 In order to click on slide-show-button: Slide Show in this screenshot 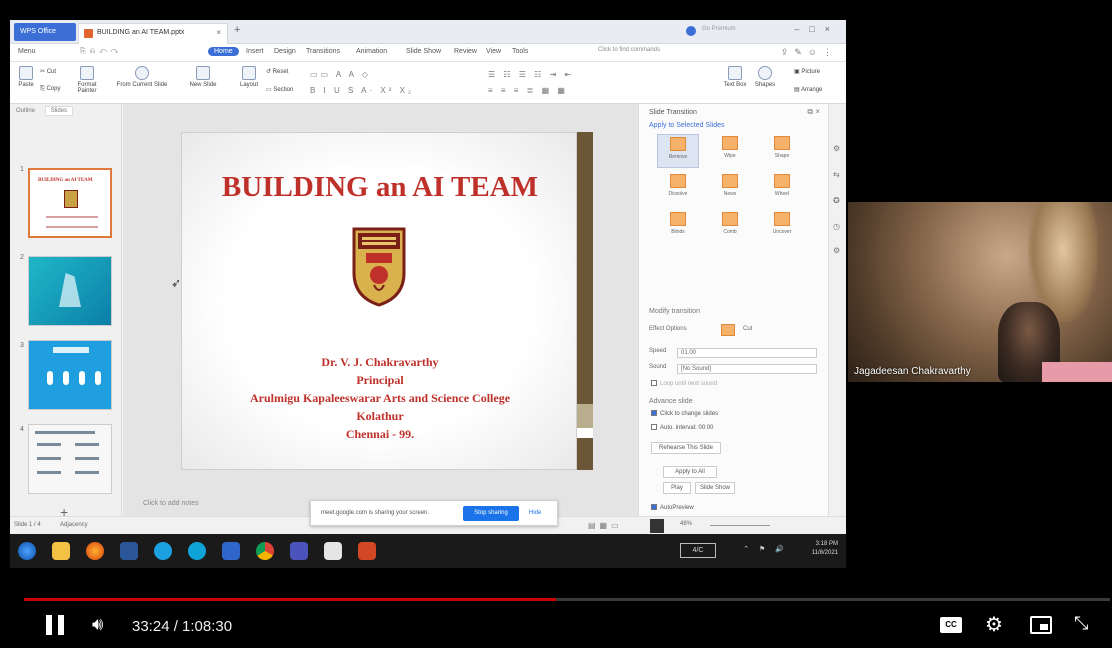, I will do `click(715, 488)`.